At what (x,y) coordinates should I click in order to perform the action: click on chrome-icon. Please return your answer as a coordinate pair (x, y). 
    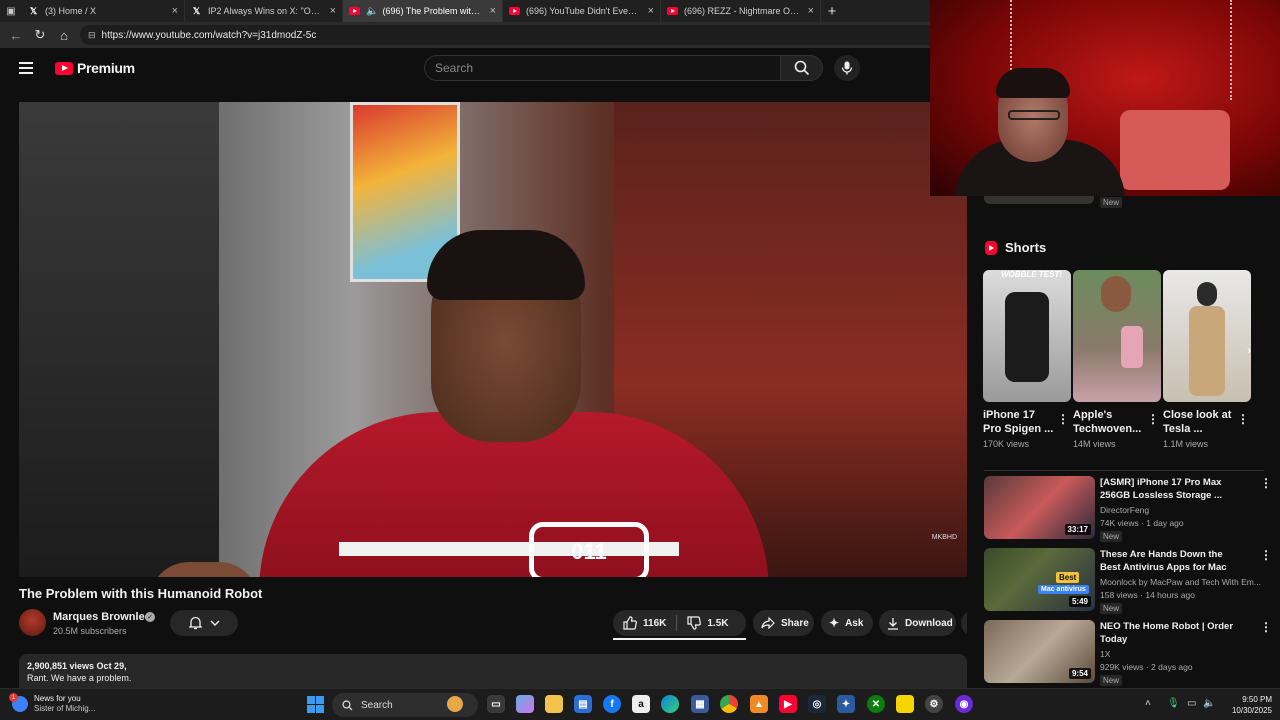
    Looking at the image, I should click on (729, 704).